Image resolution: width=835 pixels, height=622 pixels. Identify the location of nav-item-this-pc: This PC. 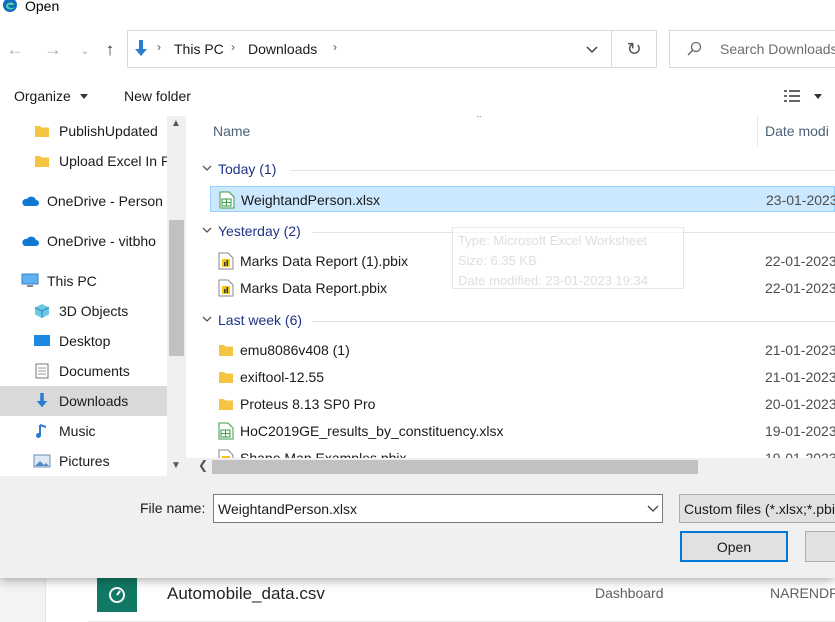
(83, 281).